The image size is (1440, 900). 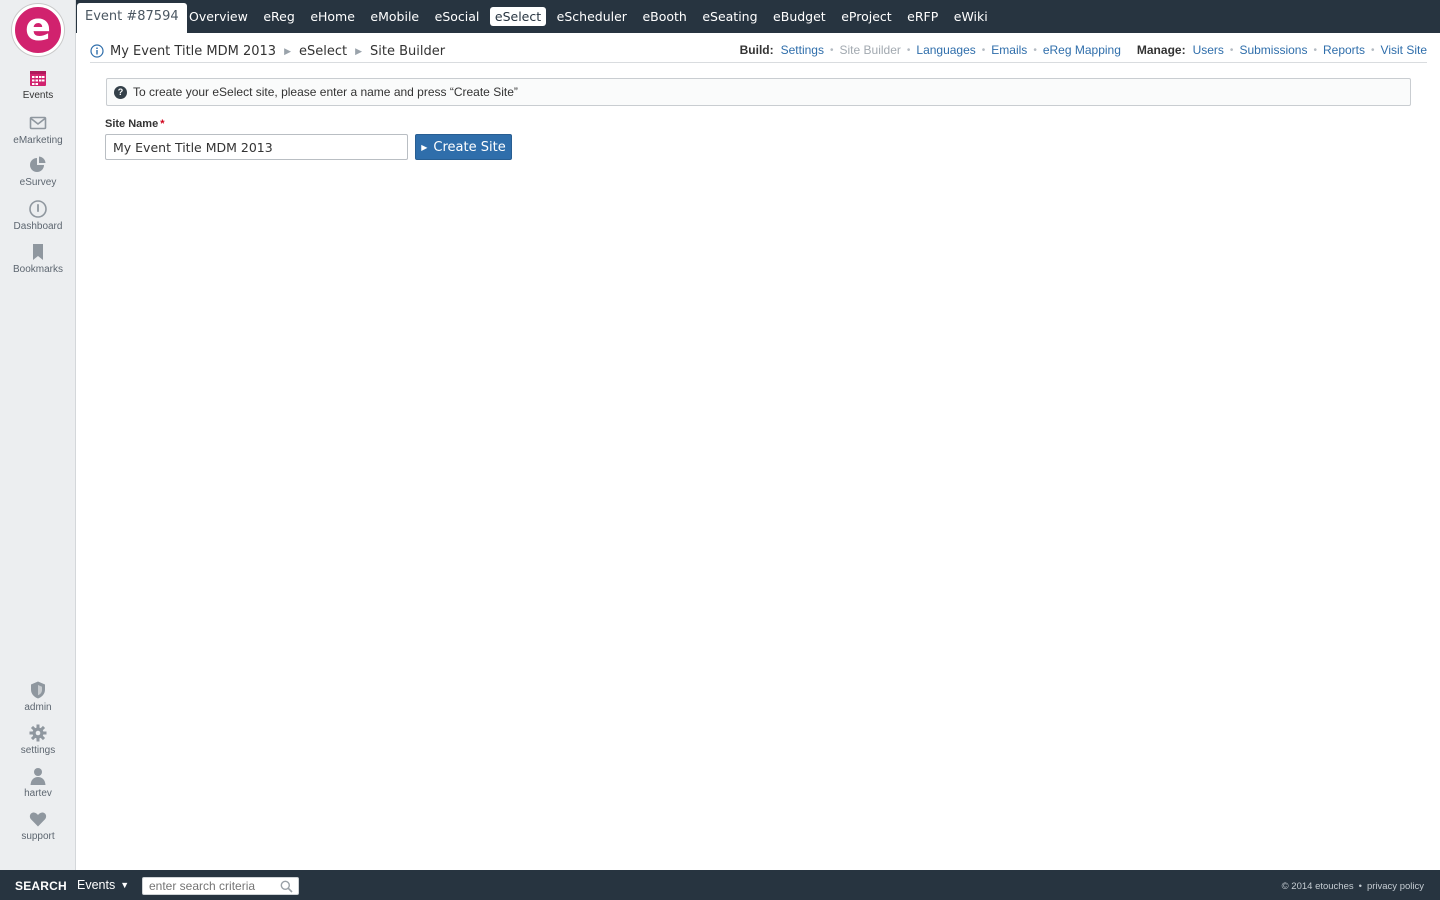 I want to click on site-name-input, so click(x=256, y=147).